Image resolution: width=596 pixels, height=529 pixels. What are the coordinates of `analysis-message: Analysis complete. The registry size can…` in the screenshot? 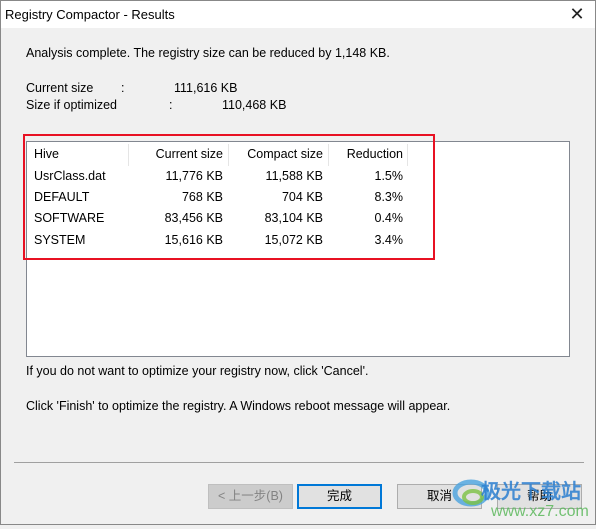 It's located at (208, 53).